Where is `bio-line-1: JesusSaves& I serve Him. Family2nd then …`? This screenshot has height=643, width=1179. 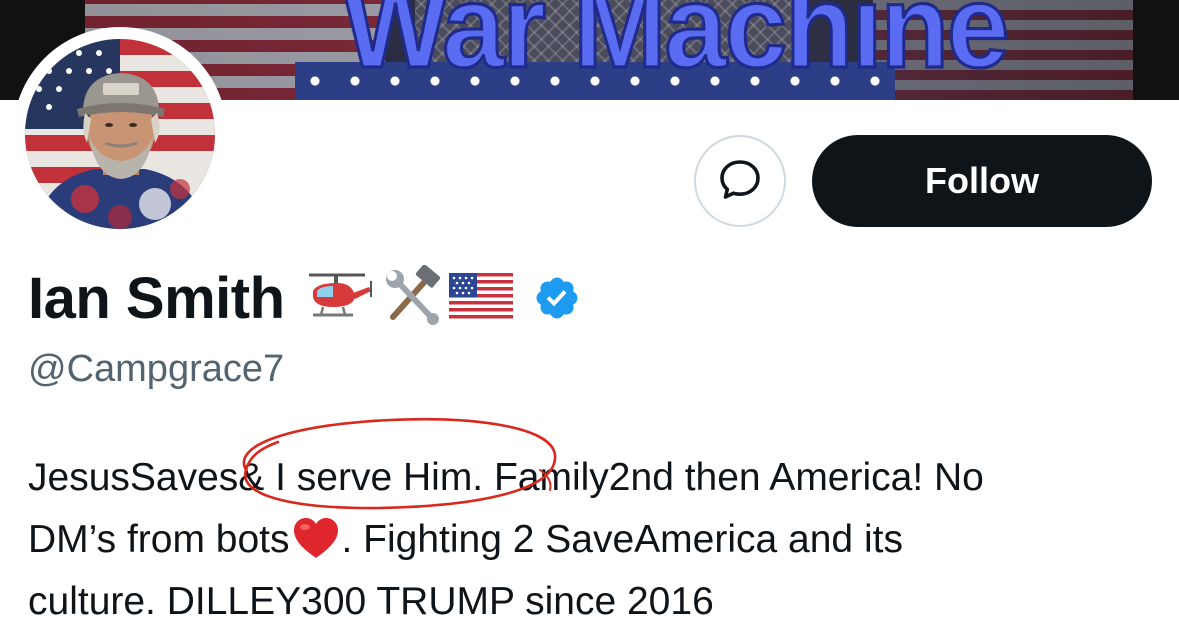
bio-line-1: JesusSaves& I serve Him. Family2nd then … is located at coordinates (506, 477).